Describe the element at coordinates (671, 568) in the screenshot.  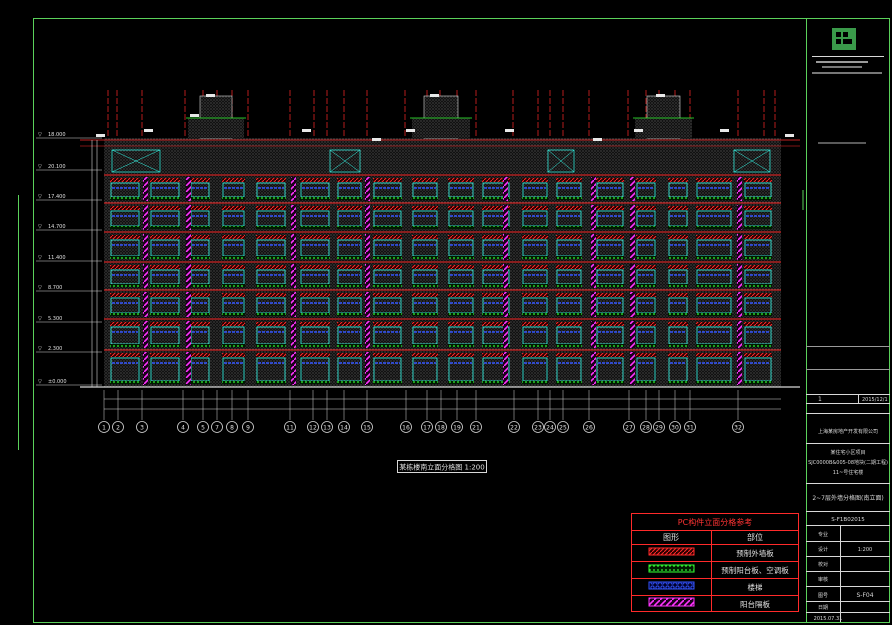
I see `legend-swatch-balcony` at that location.